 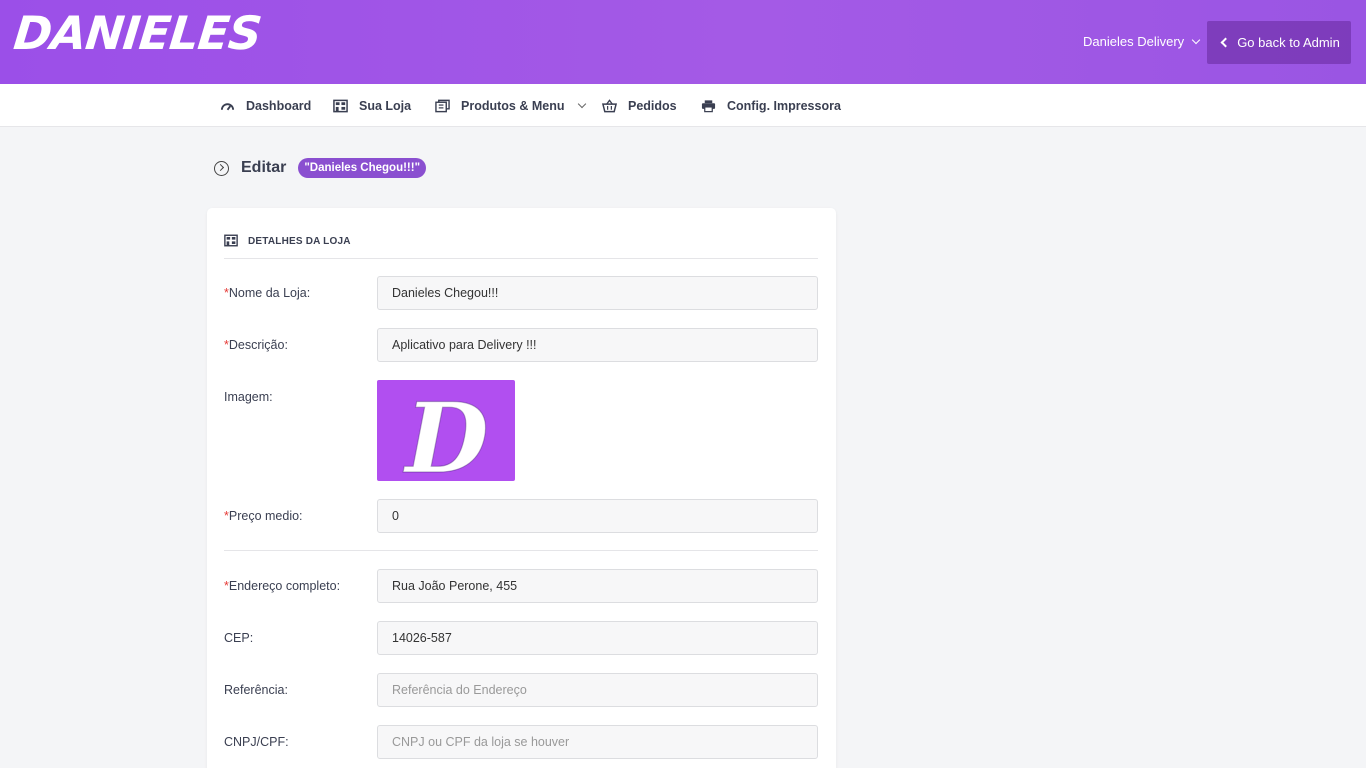 What do you see at coordinates (597, 690) in the screenshot?
I see `referencia-input` at bounding box center [597, 690].